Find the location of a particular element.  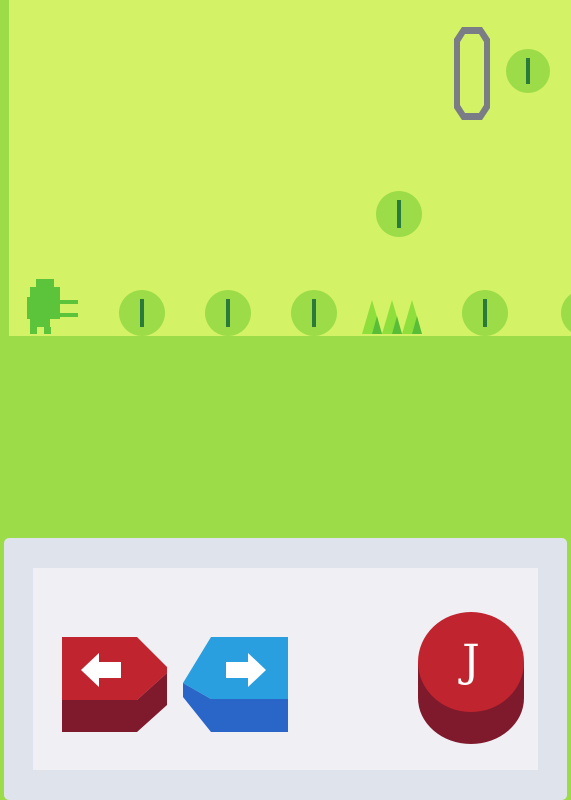

move-left-button is located at coordinates (113, 685).